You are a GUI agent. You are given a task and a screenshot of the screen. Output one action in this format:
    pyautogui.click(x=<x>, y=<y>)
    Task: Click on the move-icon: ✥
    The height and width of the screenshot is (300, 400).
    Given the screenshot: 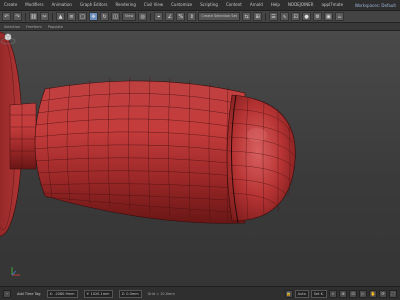 What is the action you would take?
    pyautogui.click(x=93, y=16)
    